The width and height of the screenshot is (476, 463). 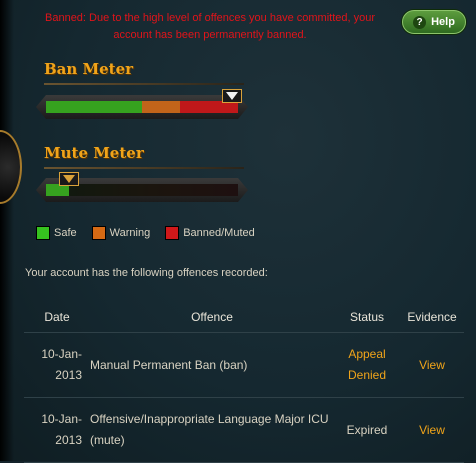 I want to click on legend-item-safe: Safe, so click(x=56, y=233).